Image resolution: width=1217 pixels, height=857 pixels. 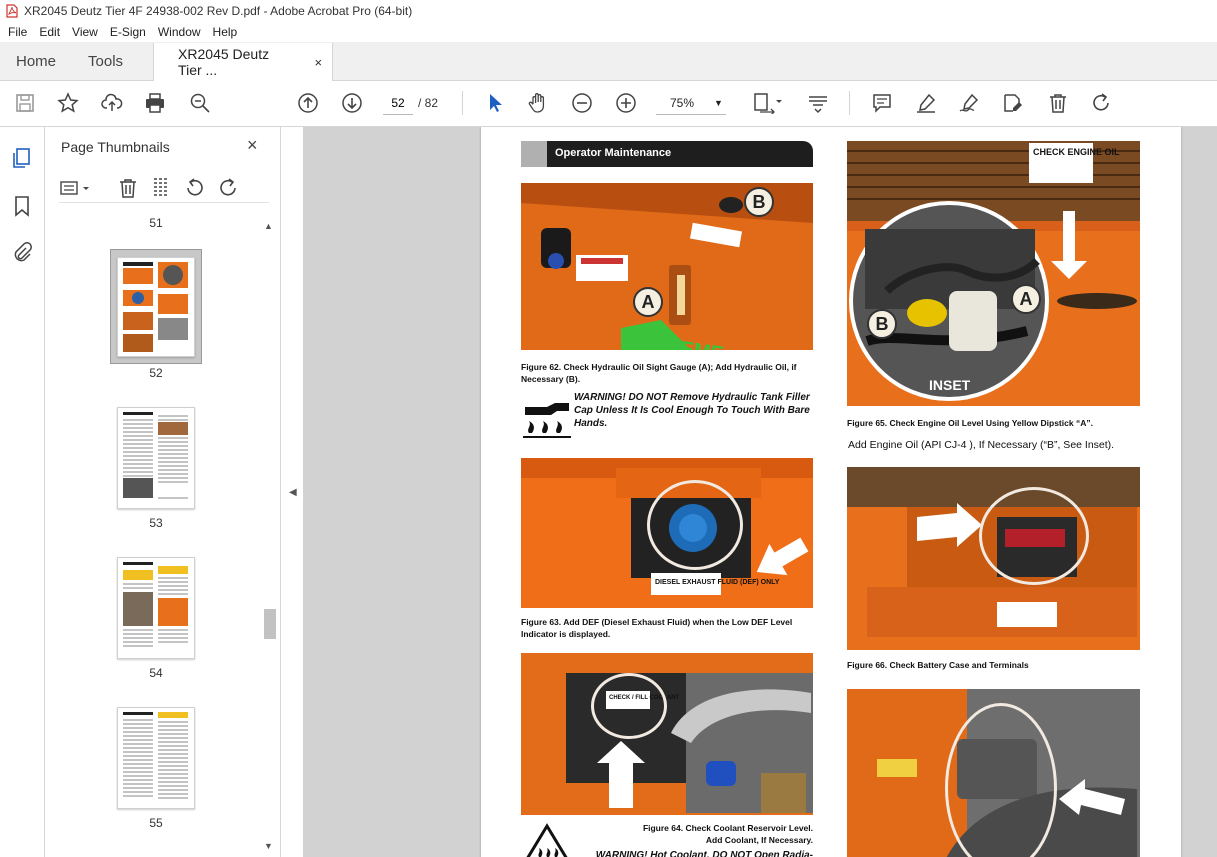 I want to click on inset-label: INSET, so click(x=950, y=385).